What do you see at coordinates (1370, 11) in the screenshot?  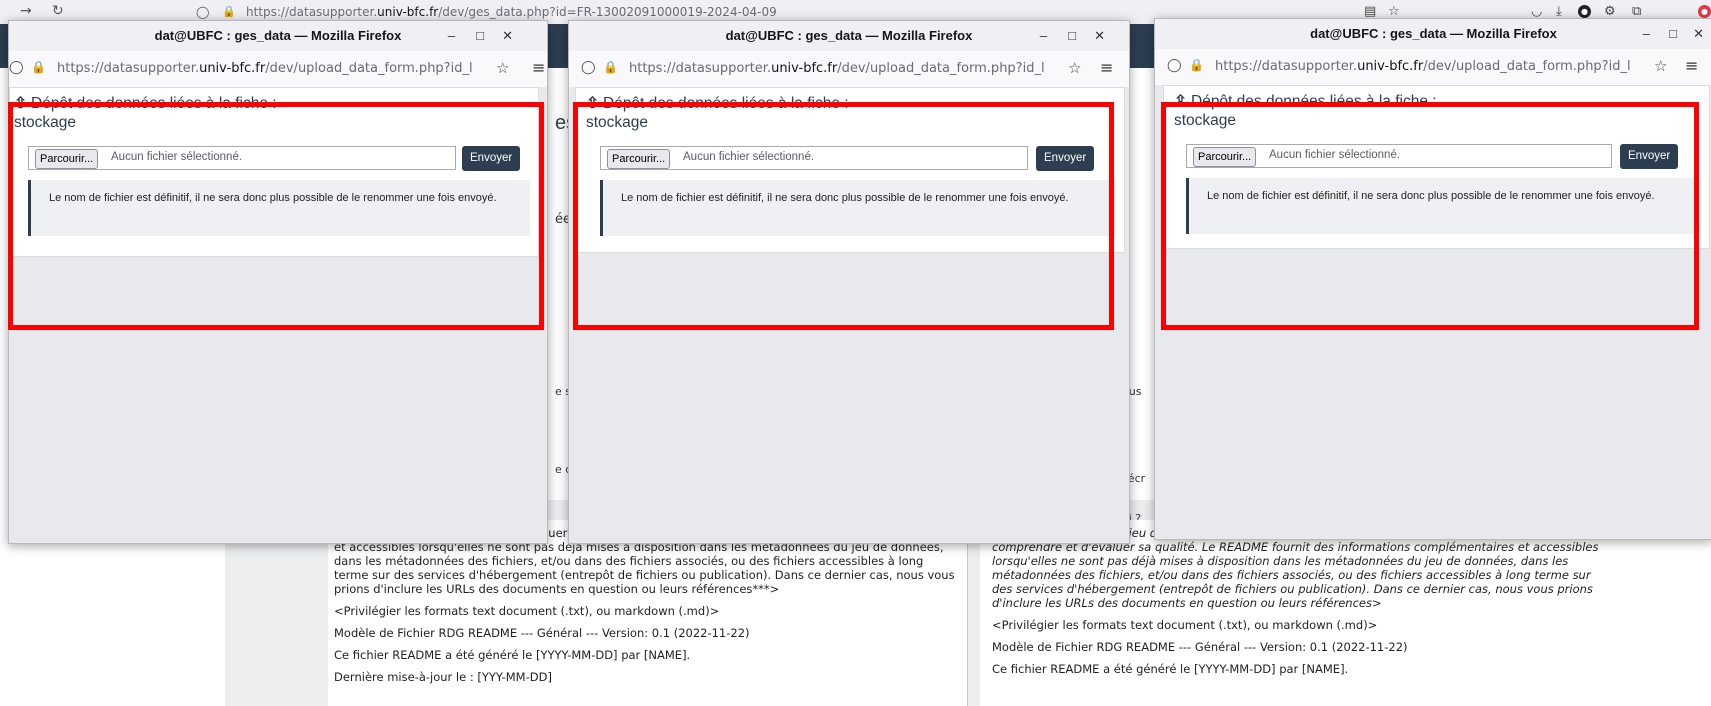 I see `reader-view-icon: ▤` at bounding box center [1370, 11].